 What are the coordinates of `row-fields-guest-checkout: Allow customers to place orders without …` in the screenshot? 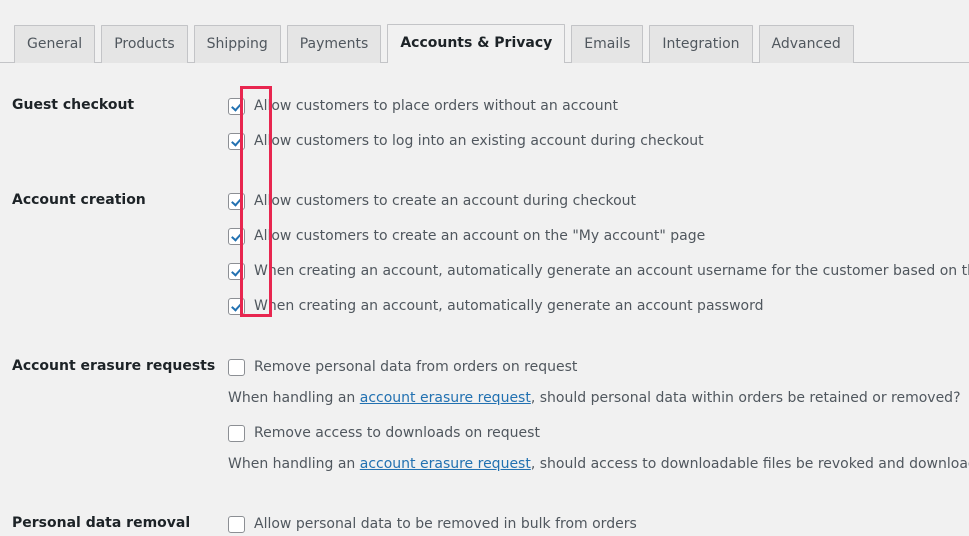 It's located at (598, 123).